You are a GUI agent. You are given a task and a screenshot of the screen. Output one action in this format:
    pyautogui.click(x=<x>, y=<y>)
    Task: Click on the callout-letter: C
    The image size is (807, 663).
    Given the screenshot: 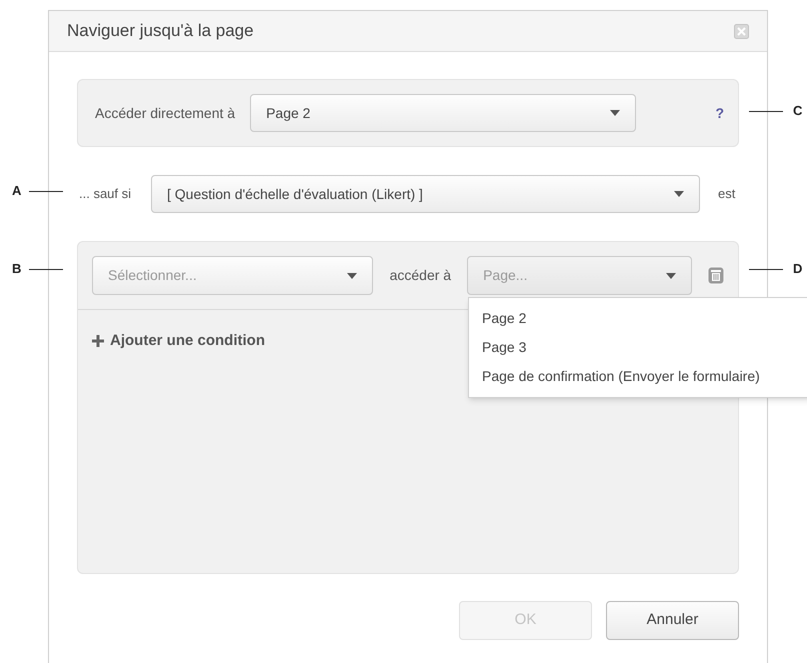 What is the action you would take?
    pyautogui.click(x=797, y=111)
    